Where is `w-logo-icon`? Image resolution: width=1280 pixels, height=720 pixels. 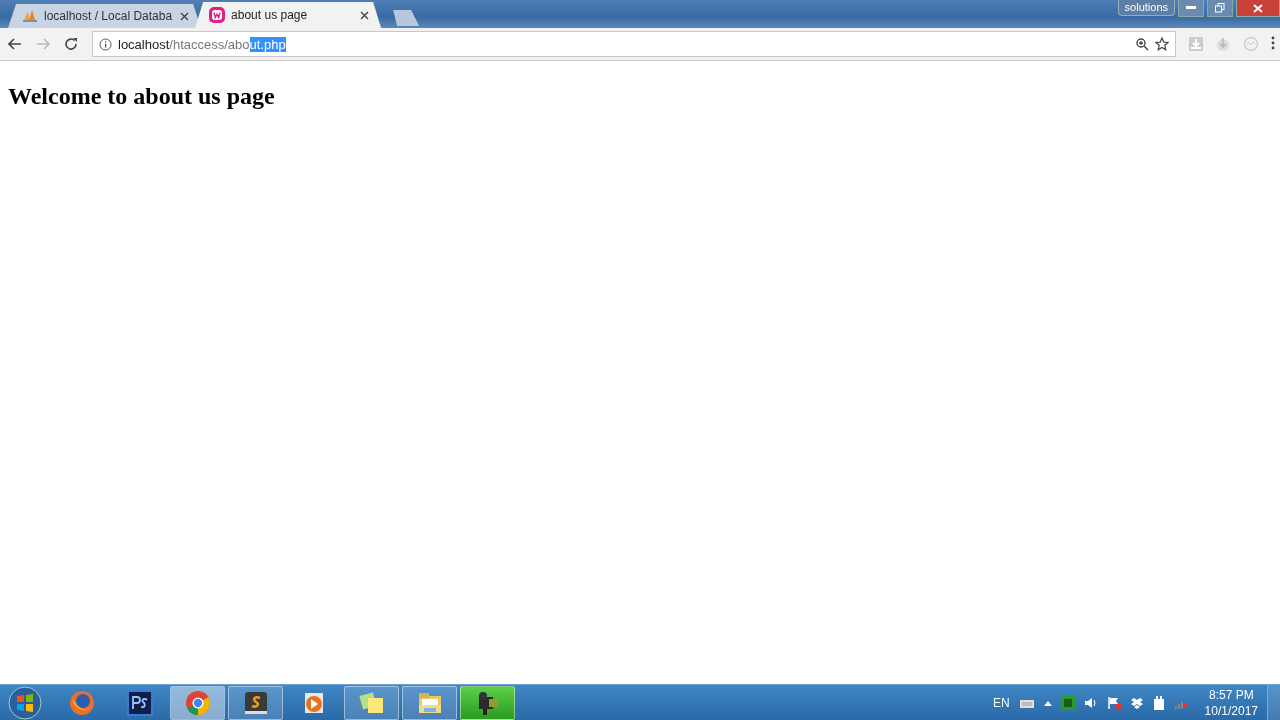 w-logo-icon is located at coordinates (217, 15).